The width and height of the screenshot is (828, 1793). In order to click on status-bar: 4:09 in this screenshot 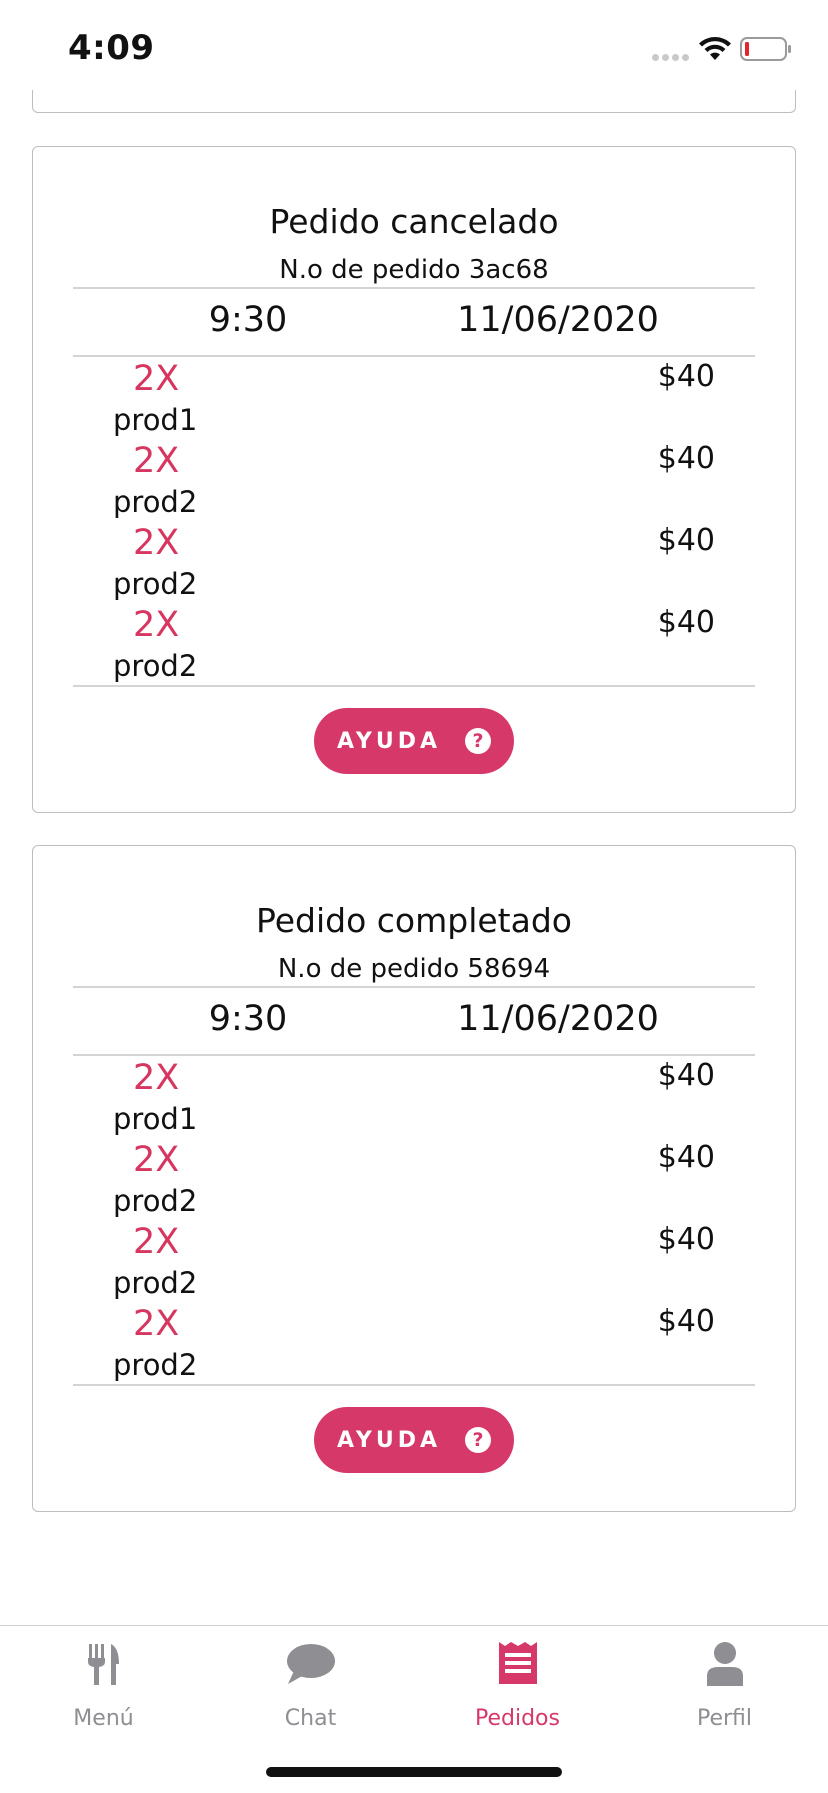, I will do `click(414, 45)`.